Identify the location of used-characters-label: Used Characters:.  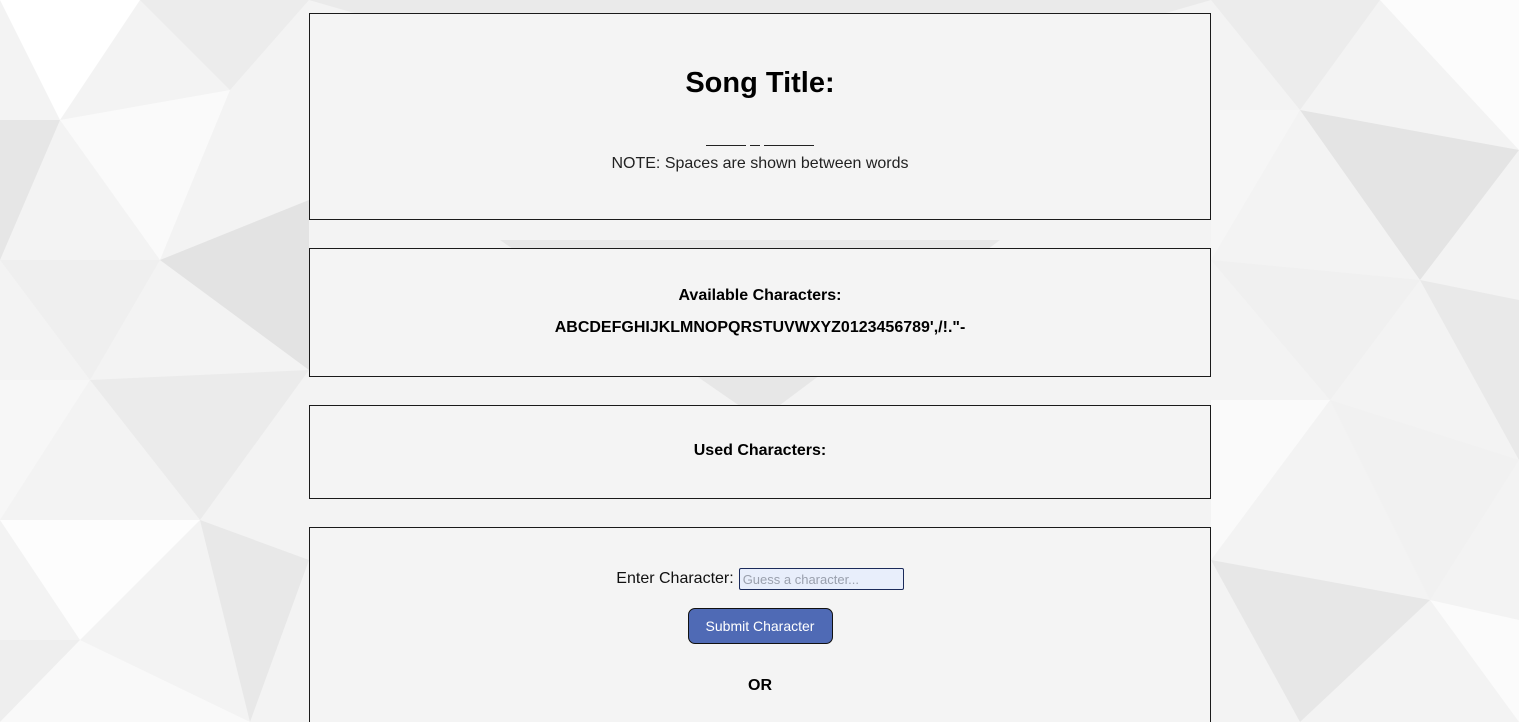
(760, 450).